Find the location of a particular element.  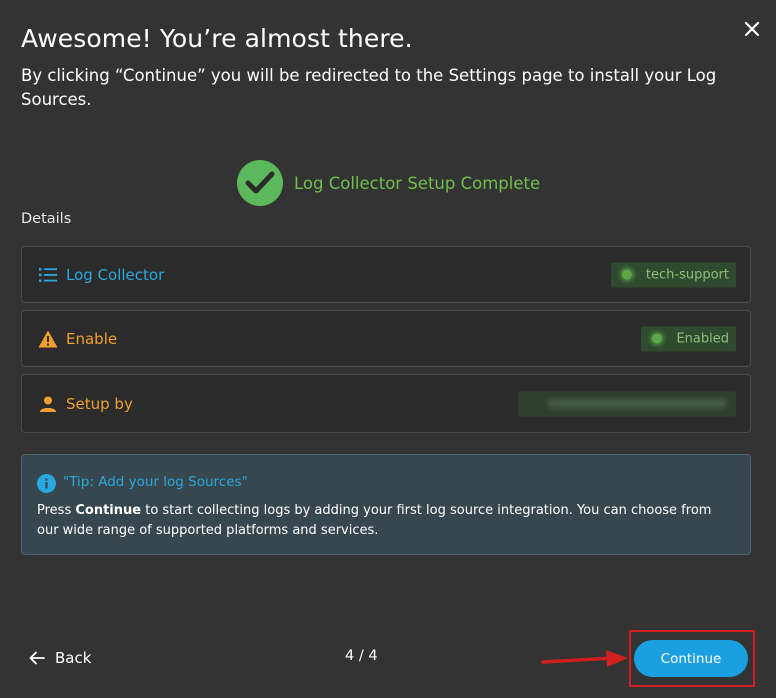

status-badge: tech-support is located at coordinates (673, 274).